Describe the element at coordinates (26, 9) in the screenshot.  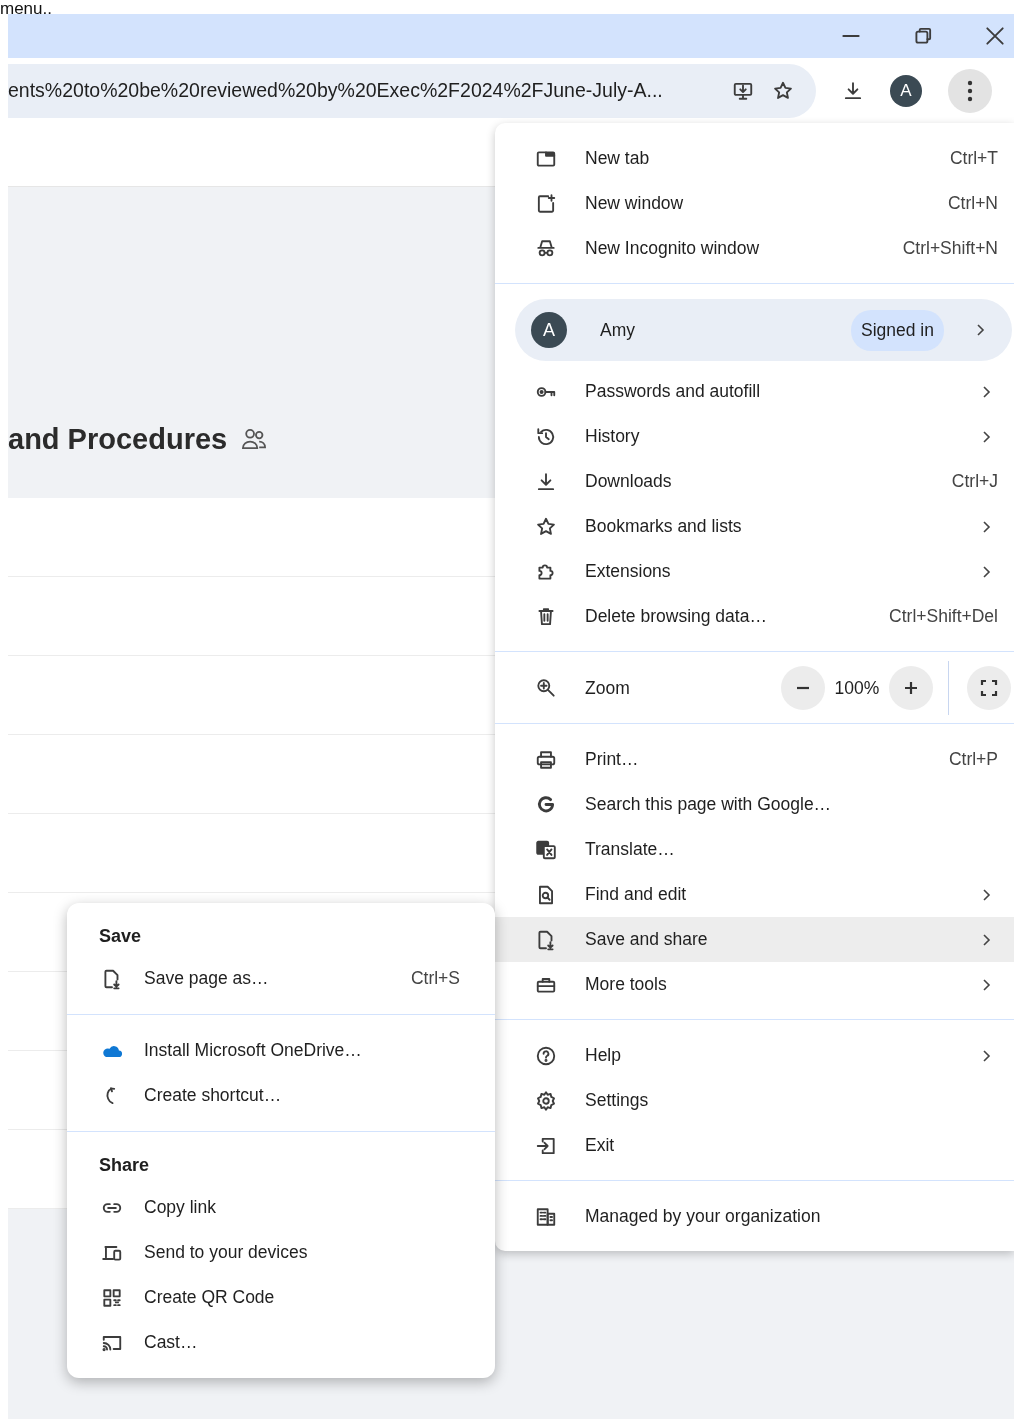
I see `caption-text: menu,.` at that location.